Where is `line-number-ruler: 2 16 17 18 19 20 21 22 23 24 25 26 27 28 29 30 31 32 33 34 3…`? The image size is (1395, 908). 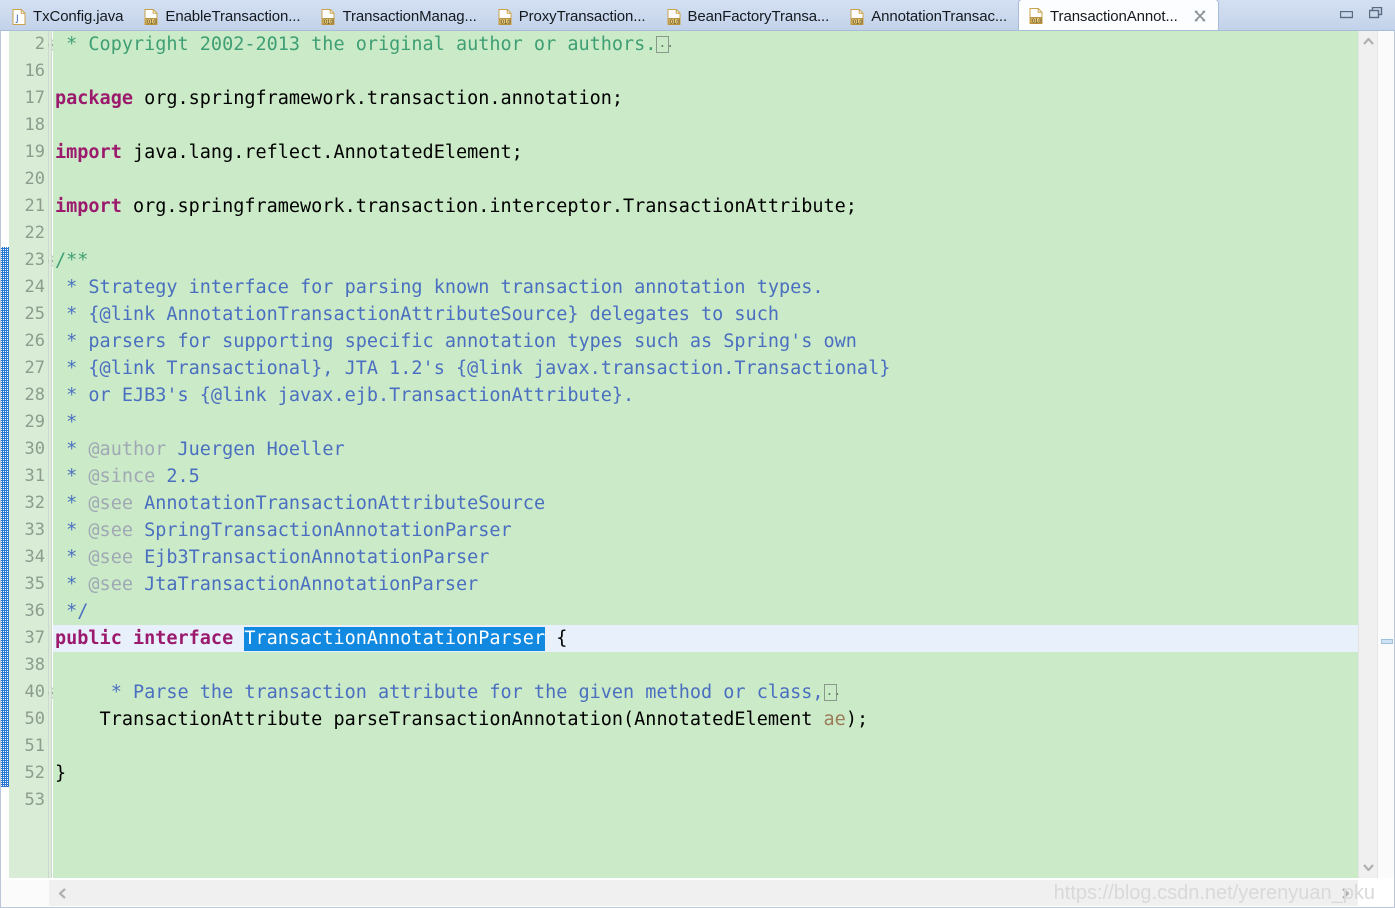
line-number-ruler: 2 16 17 18 19 20 21 22 23 24 25 26 27 28 29 30 31 32 33 34 3… is located at coordinates (34, 454).